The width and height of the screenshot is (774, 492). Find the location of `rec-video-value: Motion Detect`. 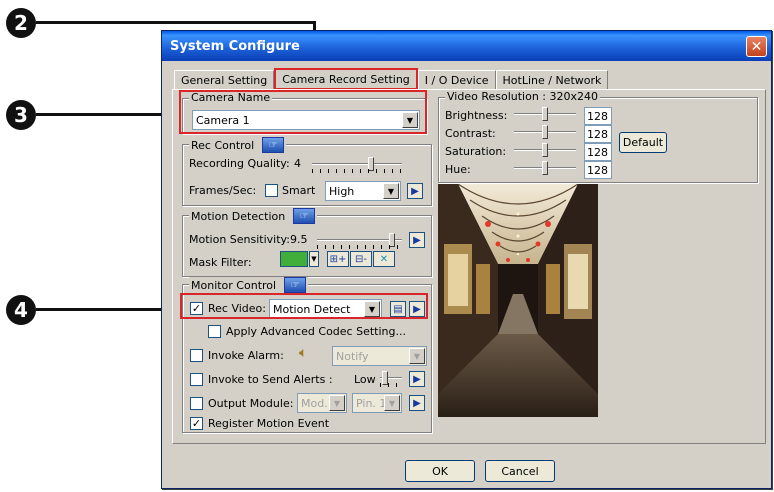

rec-video-value: Motion Detect is located at coordinates (312, 309).